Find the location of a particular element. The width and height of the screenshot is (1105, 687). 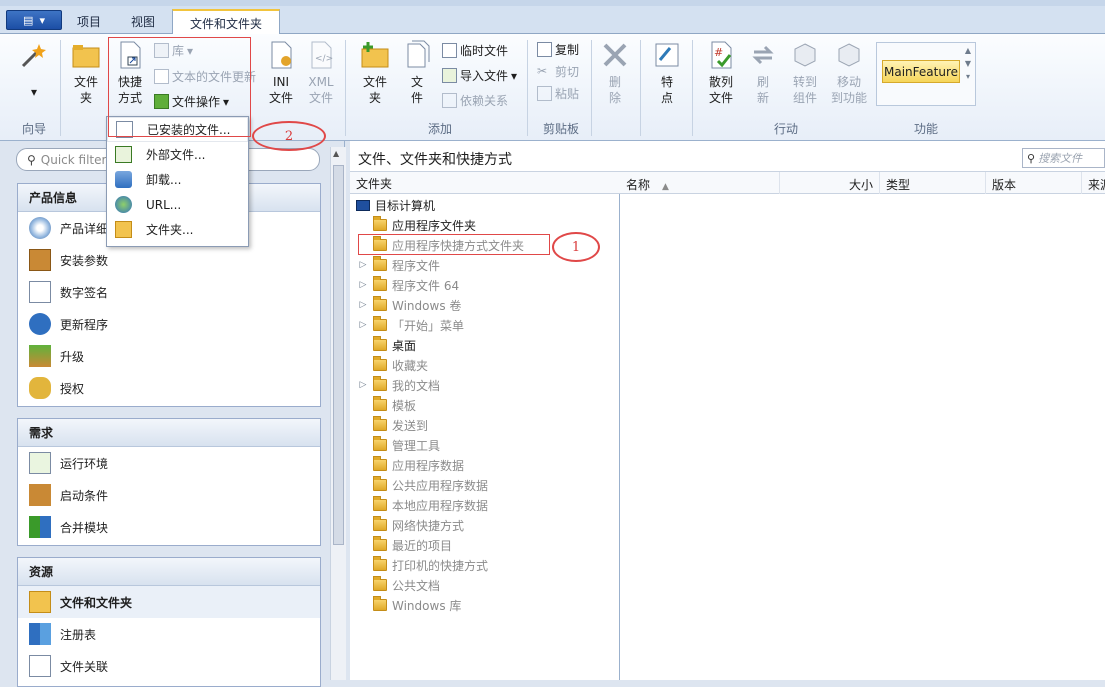

tree-root: 目标计算机 is located at coordinates (395, 205).